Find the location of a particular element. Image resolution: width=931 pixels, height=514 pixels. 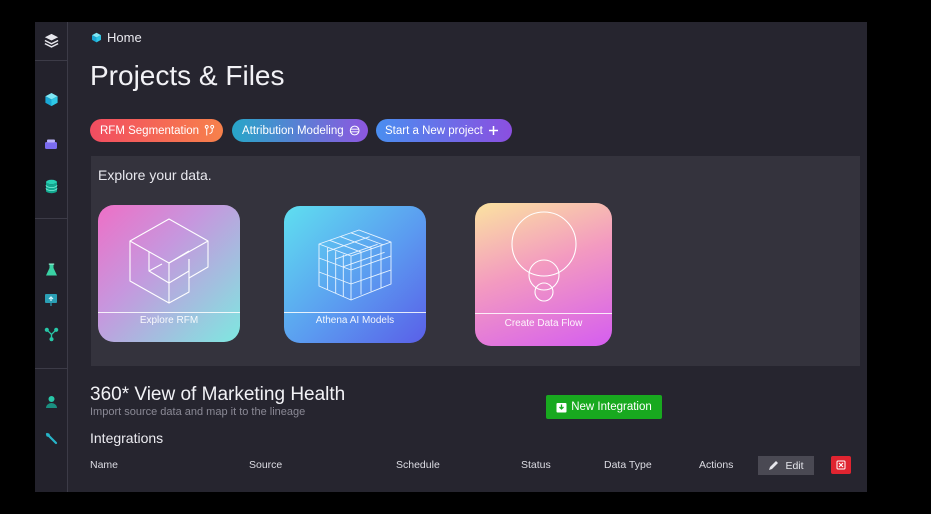

column-header-name: Name is located at coordinates (104, 465).